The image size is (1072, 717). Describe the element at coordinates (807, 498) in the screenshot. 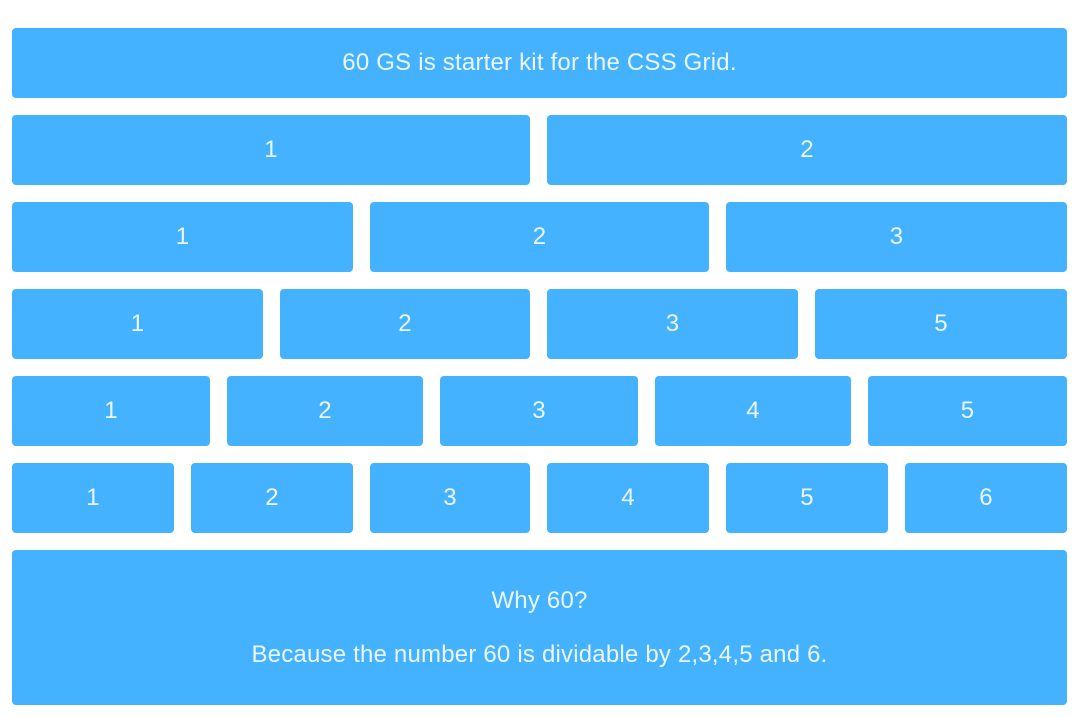

I see `row6-cell-5: 5` at that location.